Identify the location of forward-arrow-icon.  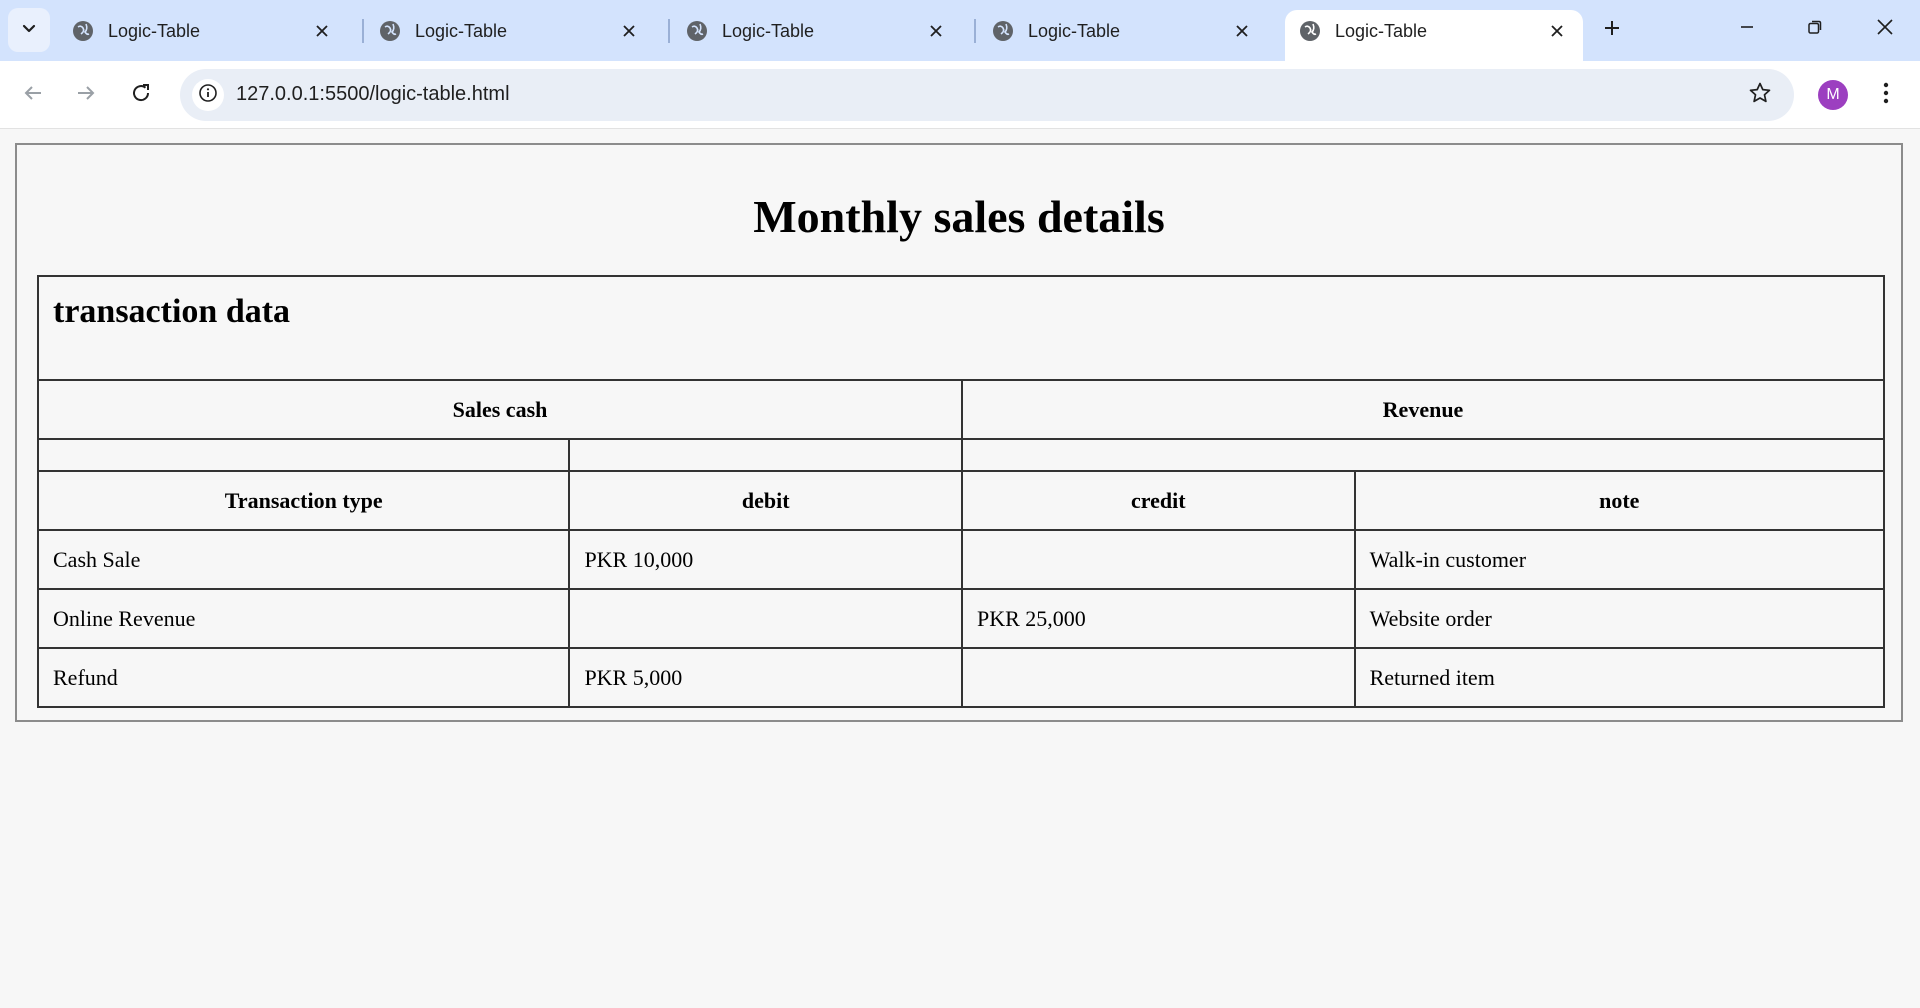
(86, 95).